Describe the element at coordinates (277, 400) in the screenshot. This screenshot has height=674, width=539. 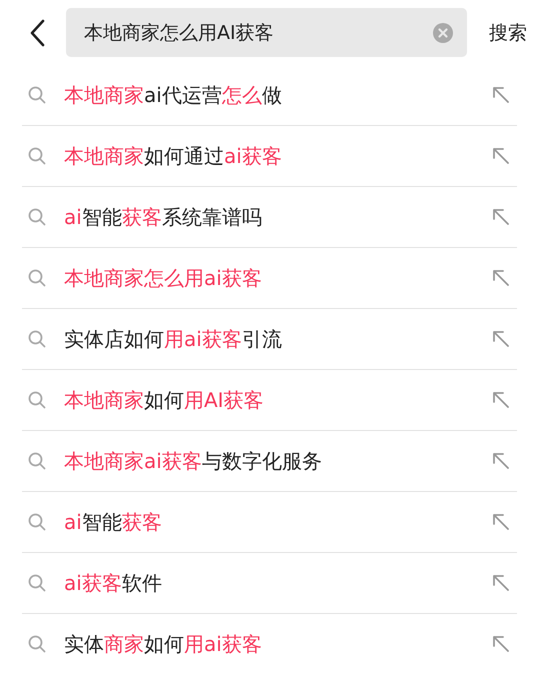
I see `suggestion-link: 本地商家如何用AI获客` at that location.